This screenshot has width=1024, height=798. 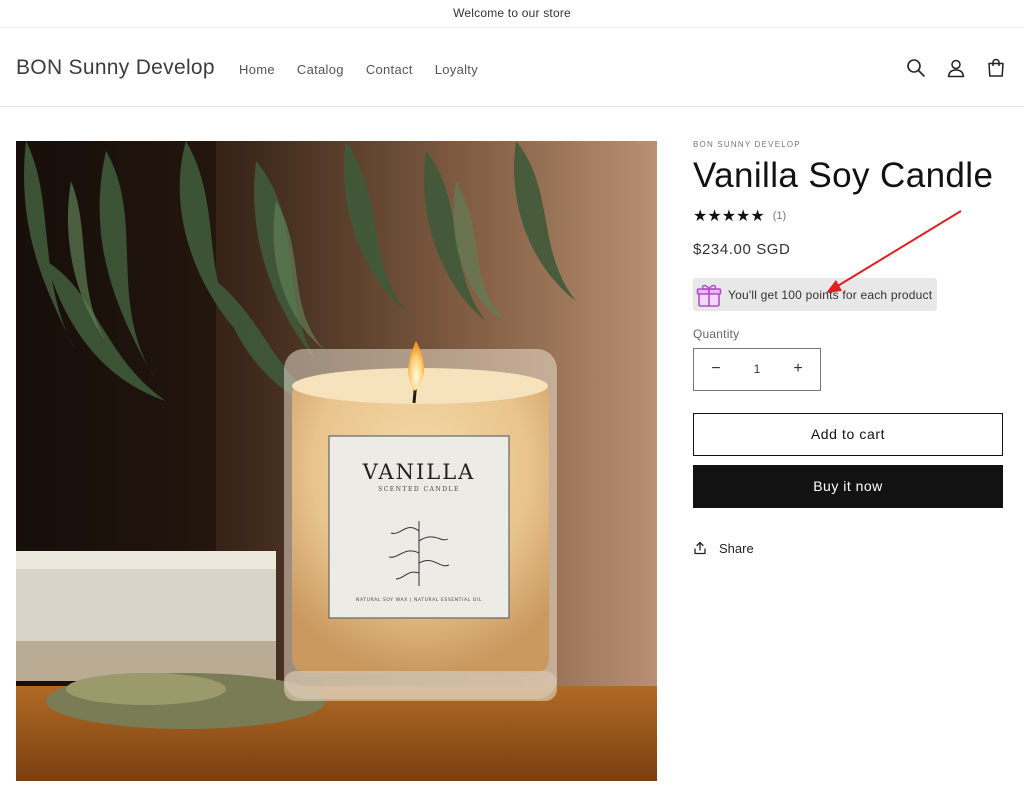 I want to click on loyalty-points-badge: You'll get 100 points for each product, so click(x=815, y=294).